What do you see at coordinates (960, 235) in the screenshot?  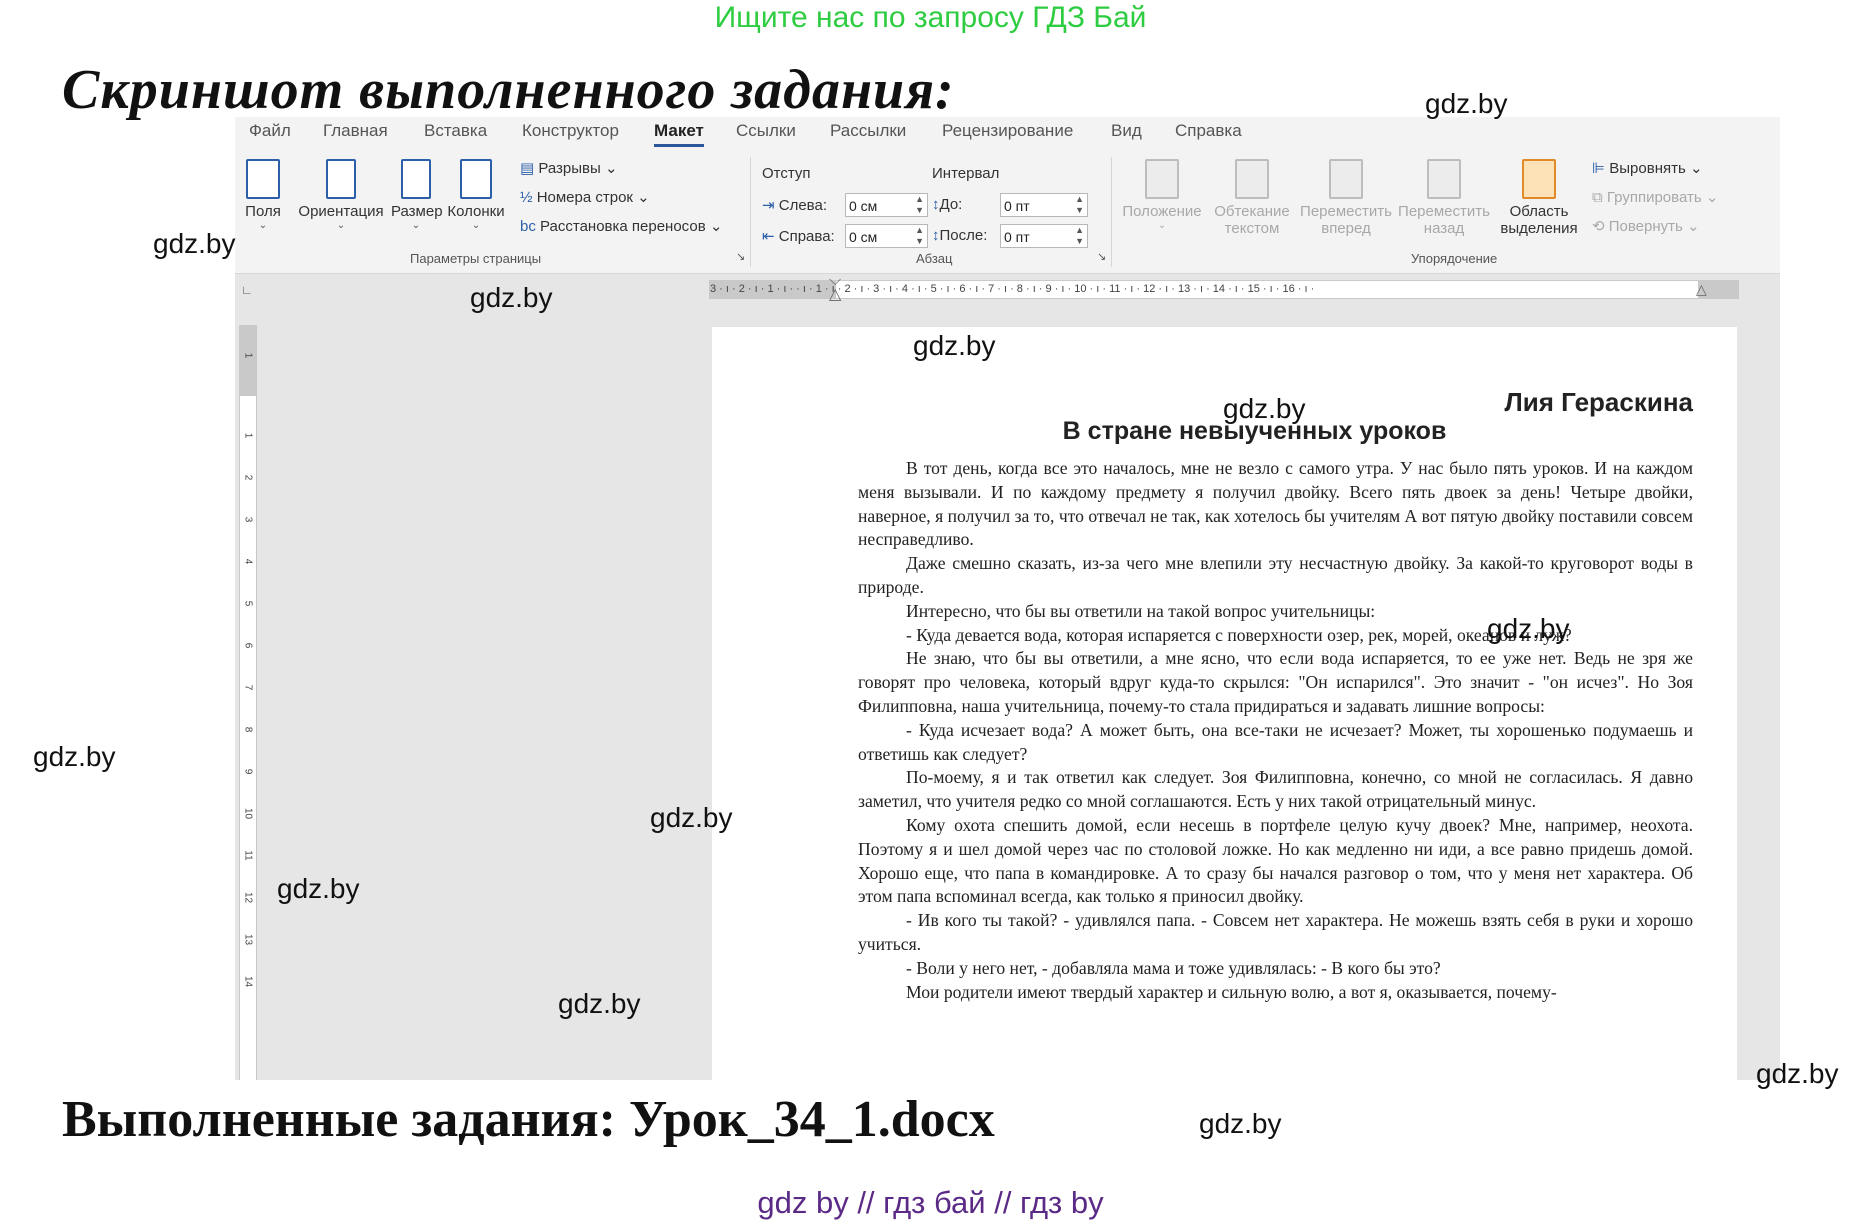 I see `spacing-after-label: ↕После:` at bounding box center [960, 235].